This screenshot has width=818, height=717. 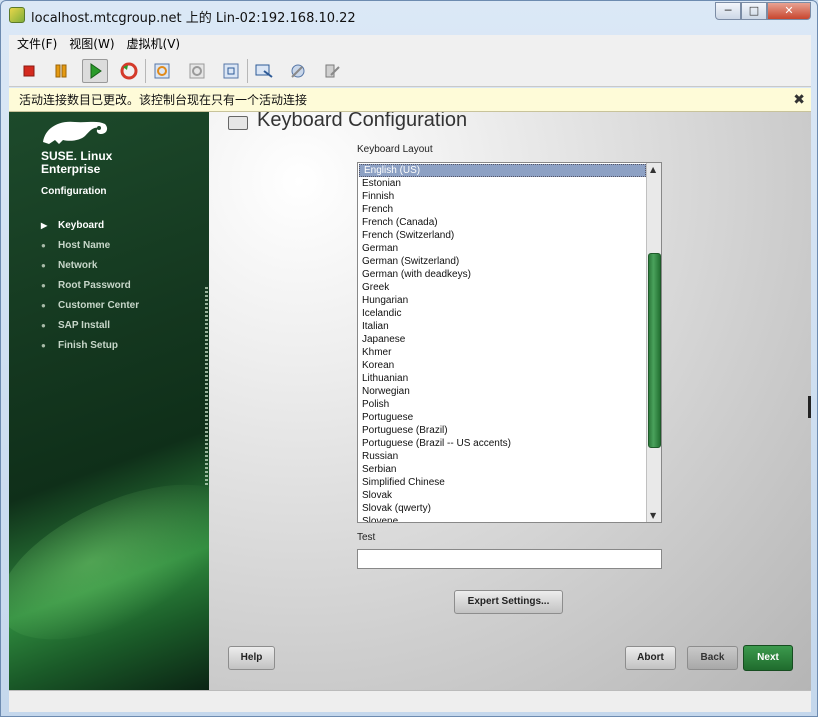 What do you see at coordinates (502, 365) in the screenshot?
I see `layout-option: Korean` at bounding box center [502, 365].